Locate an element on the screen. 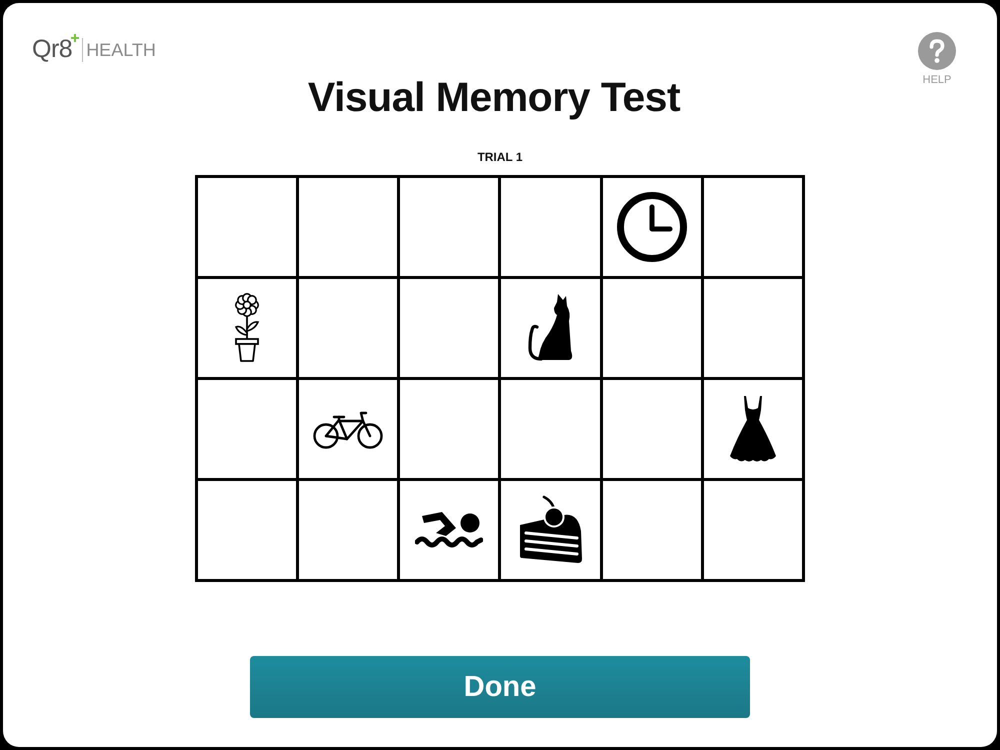 The image size is (1000, 750). swimmer-icon is located at coordinates (449, 530).